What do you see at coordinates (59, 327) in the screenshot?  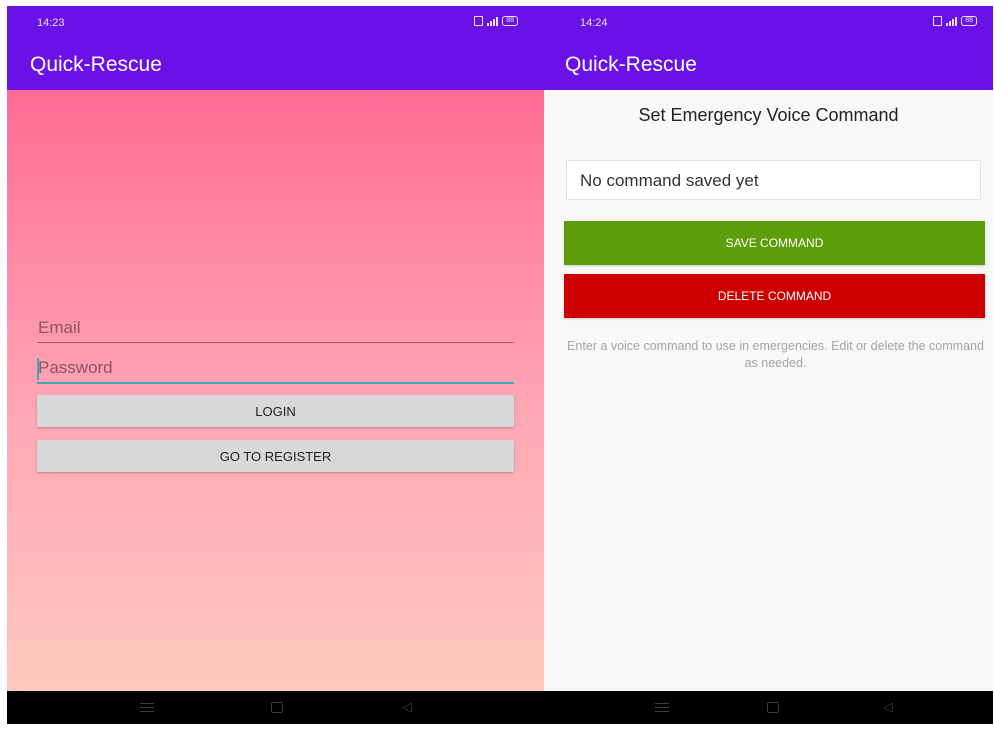 I see `email-placeholder: Email` at bounding box center [59, 327].